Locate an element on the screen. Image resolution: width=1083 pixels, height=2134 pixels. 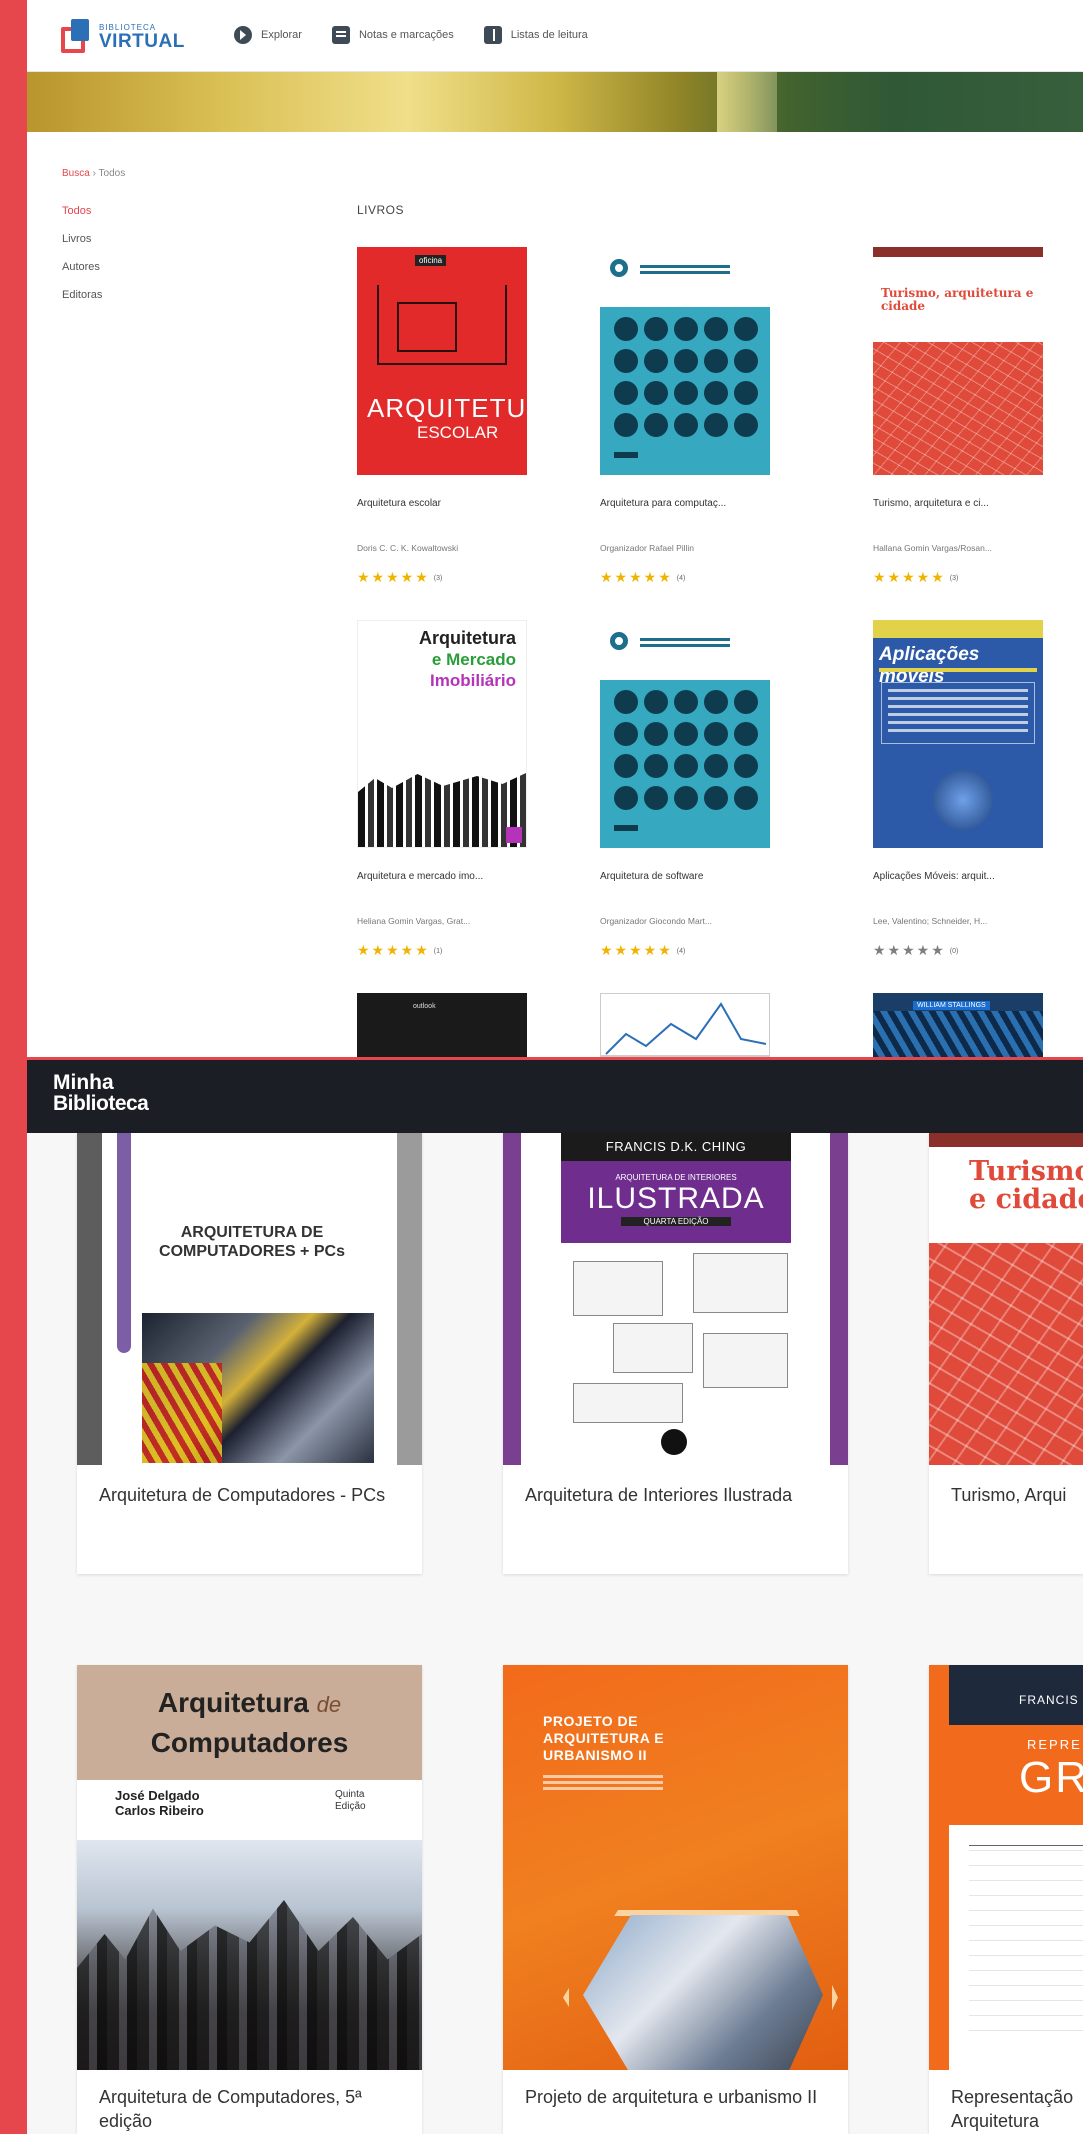
bv-logo-big: VIRTUAL is located at coordinates (142, 41).